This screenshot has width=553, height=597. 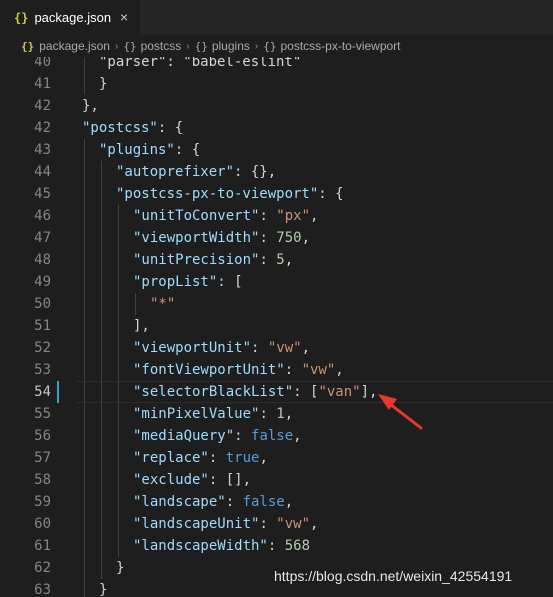 What do you see at coordinates (276, 150) in the screenshot?
I see `code-line: 43 "plugins": {` at bounding box center [276, 150].